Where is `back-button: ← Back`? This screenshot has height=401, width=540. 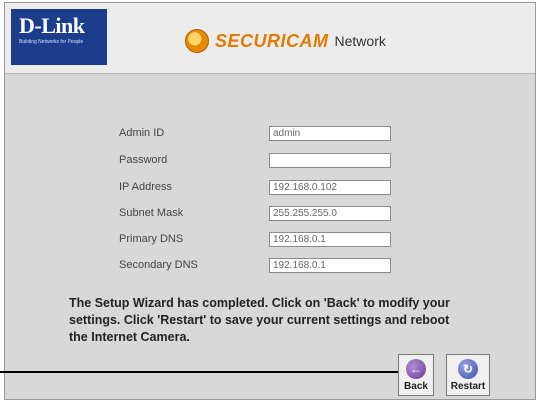
back-button: ← Back is located at coordinates (416, 375).